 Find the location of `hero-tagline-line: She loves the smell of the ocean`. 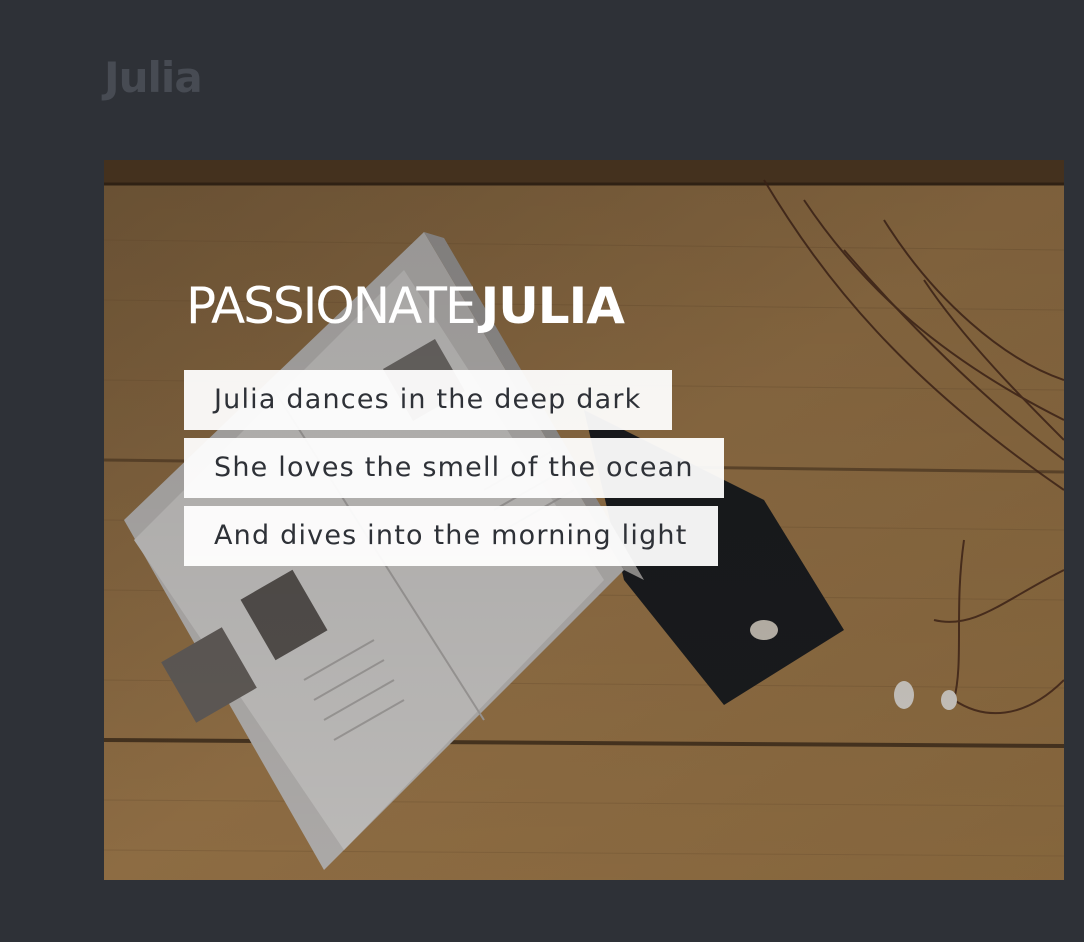

hero-tagline-line: She loves the smell of the ocean is located at coordinates (454, 468).